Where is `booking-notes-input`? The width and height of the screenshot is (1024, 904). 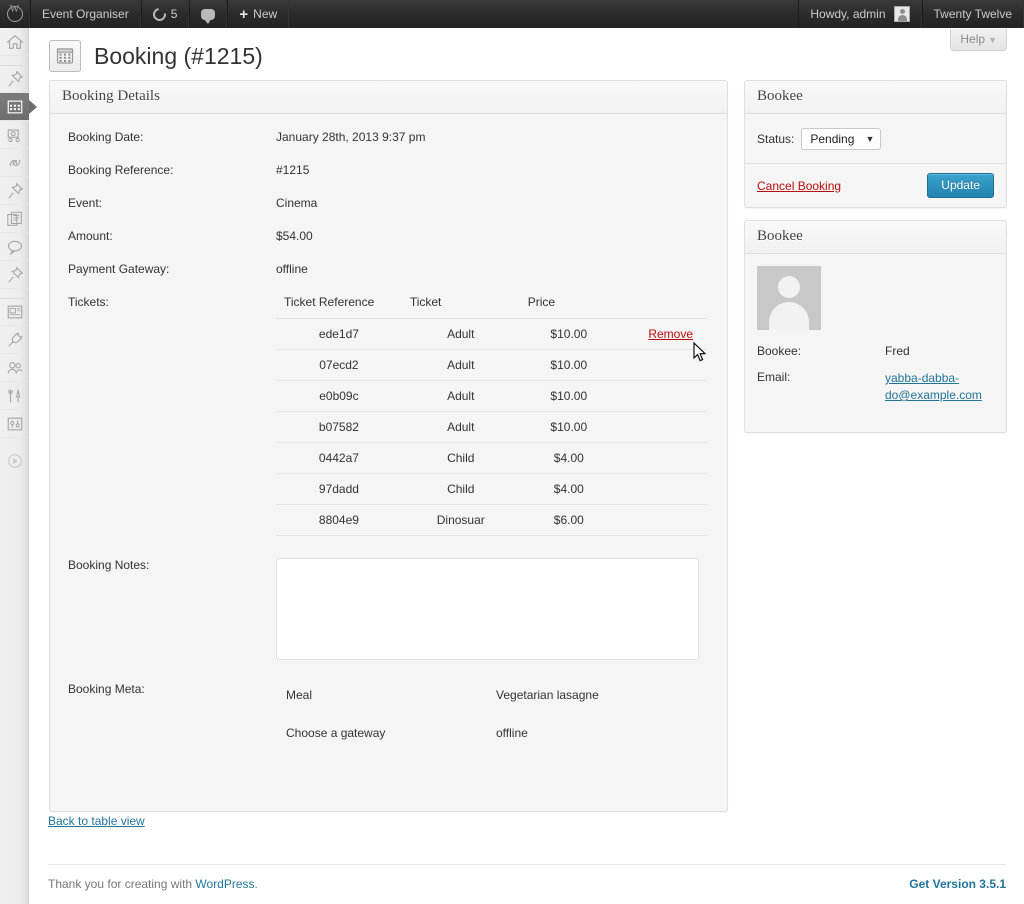 booking-notes-input is located at coordinates (487, 609).